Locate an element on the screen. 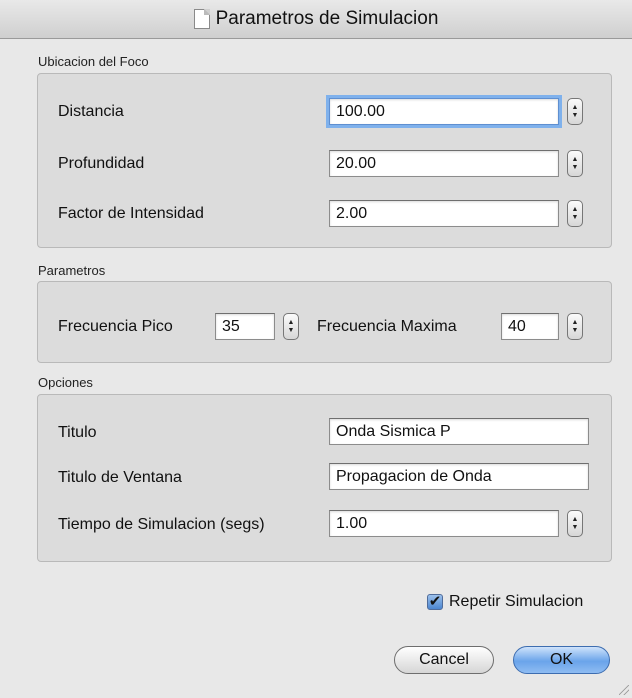 The width and height of the screenshot is (632, 698). label-distancia: Distancia is located at coordinates (91, 111).